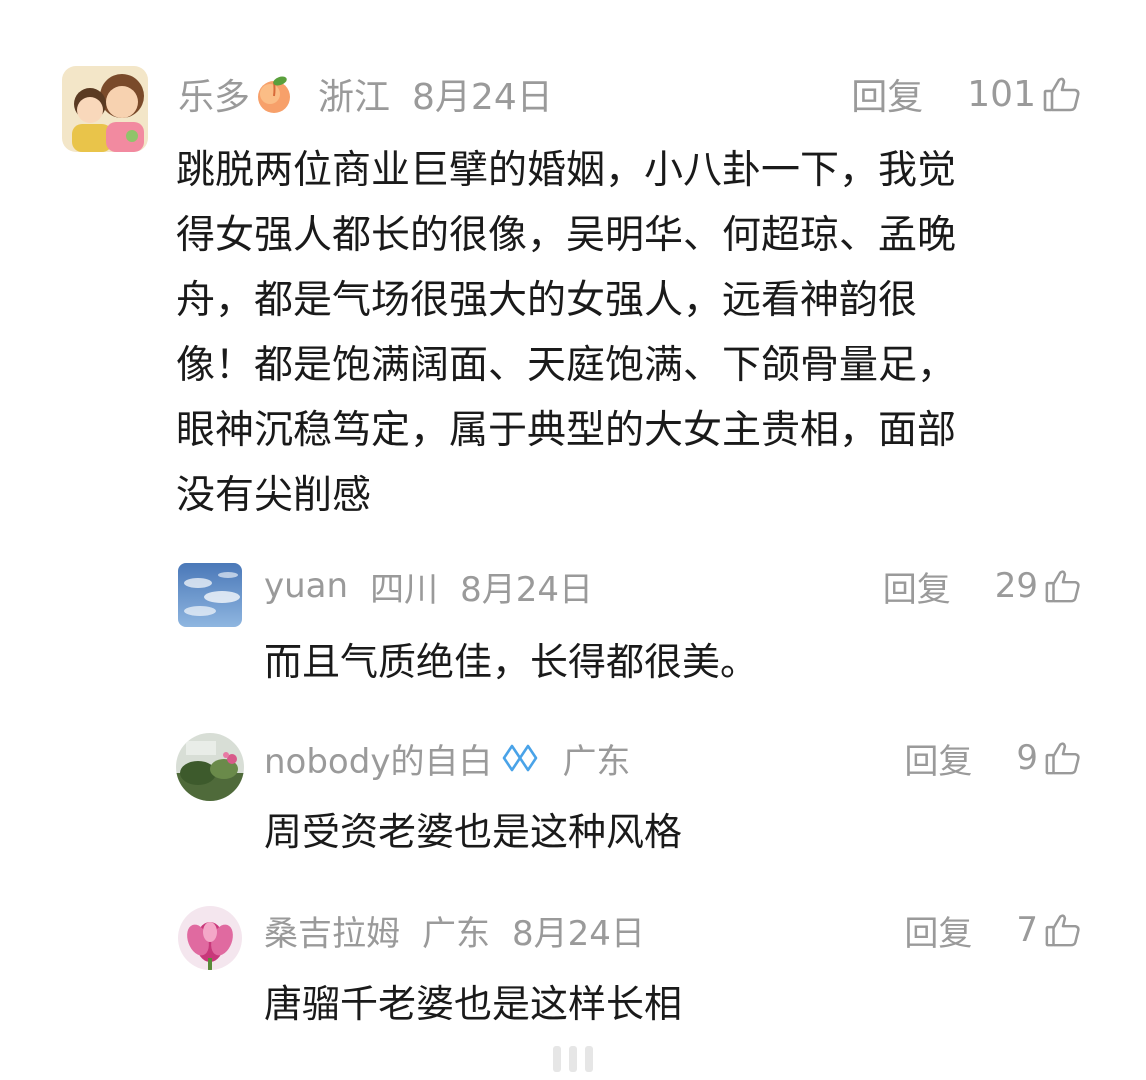 The image size is (1146, 1080). I want to click on comment-actions: 回复 7, so click(993, 930).